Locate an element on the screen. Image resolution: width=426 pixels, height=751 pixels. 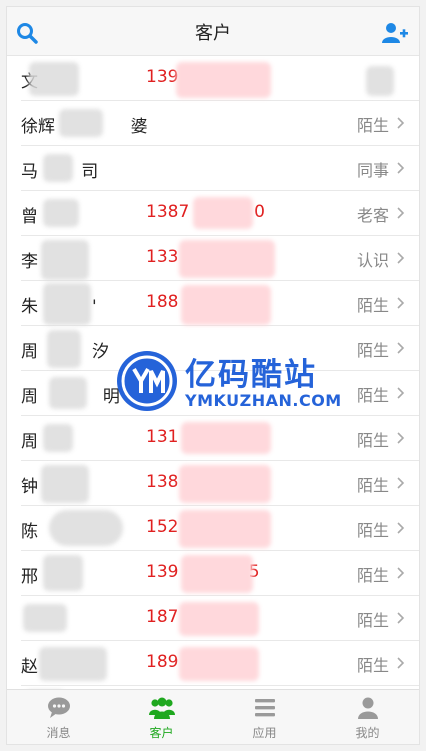
watermark: 亿码酷站 YMKUZHAN.COM is located at coordinates (229, 384).